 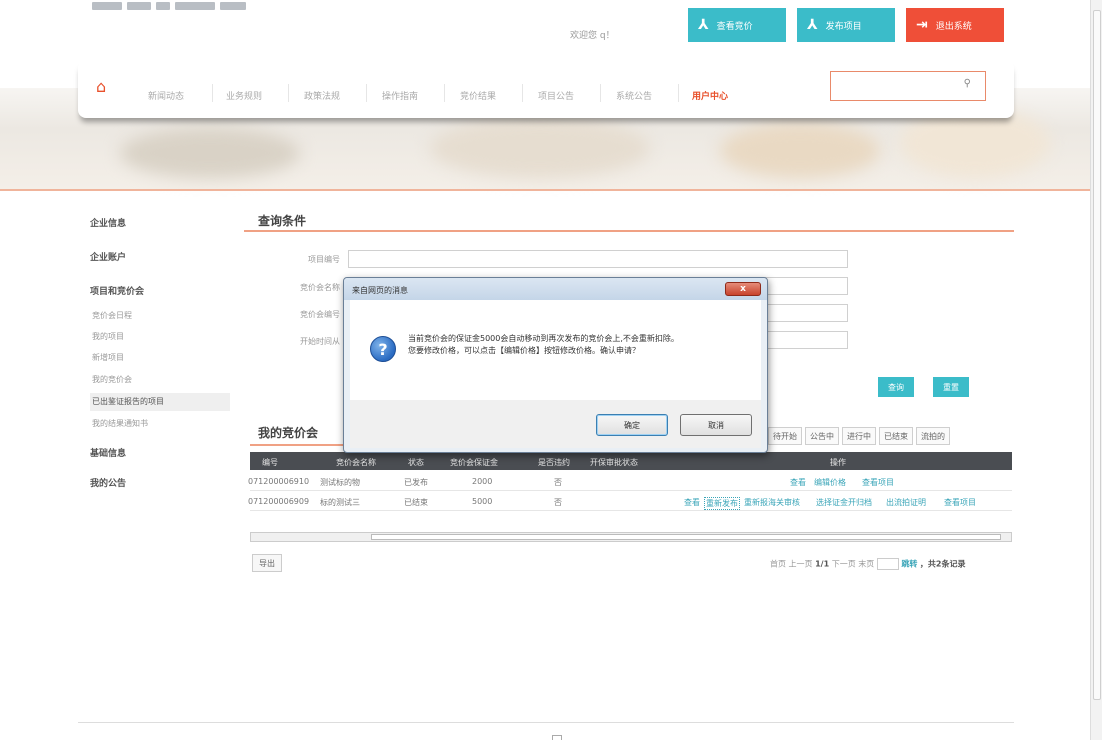 I want to click on close-icon: x, so click(x=743, y=289).